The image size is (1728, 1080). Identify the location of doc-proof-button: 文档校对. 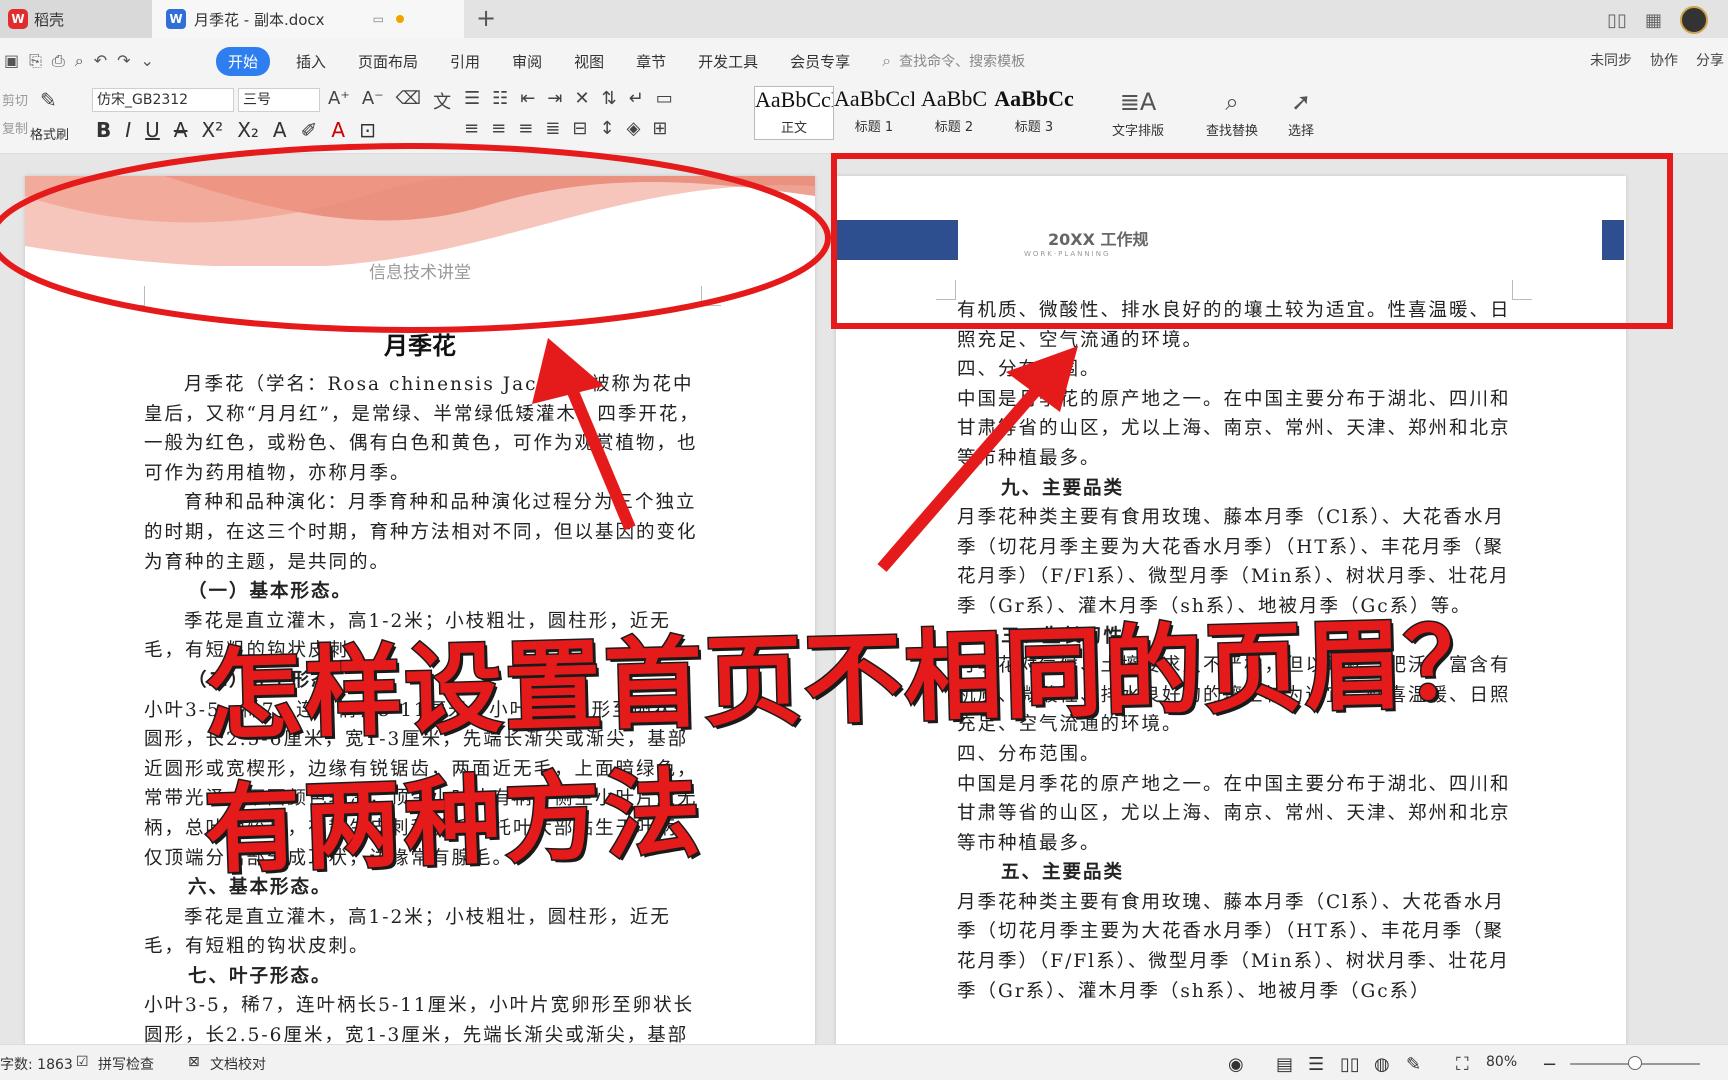
(238, 1064).